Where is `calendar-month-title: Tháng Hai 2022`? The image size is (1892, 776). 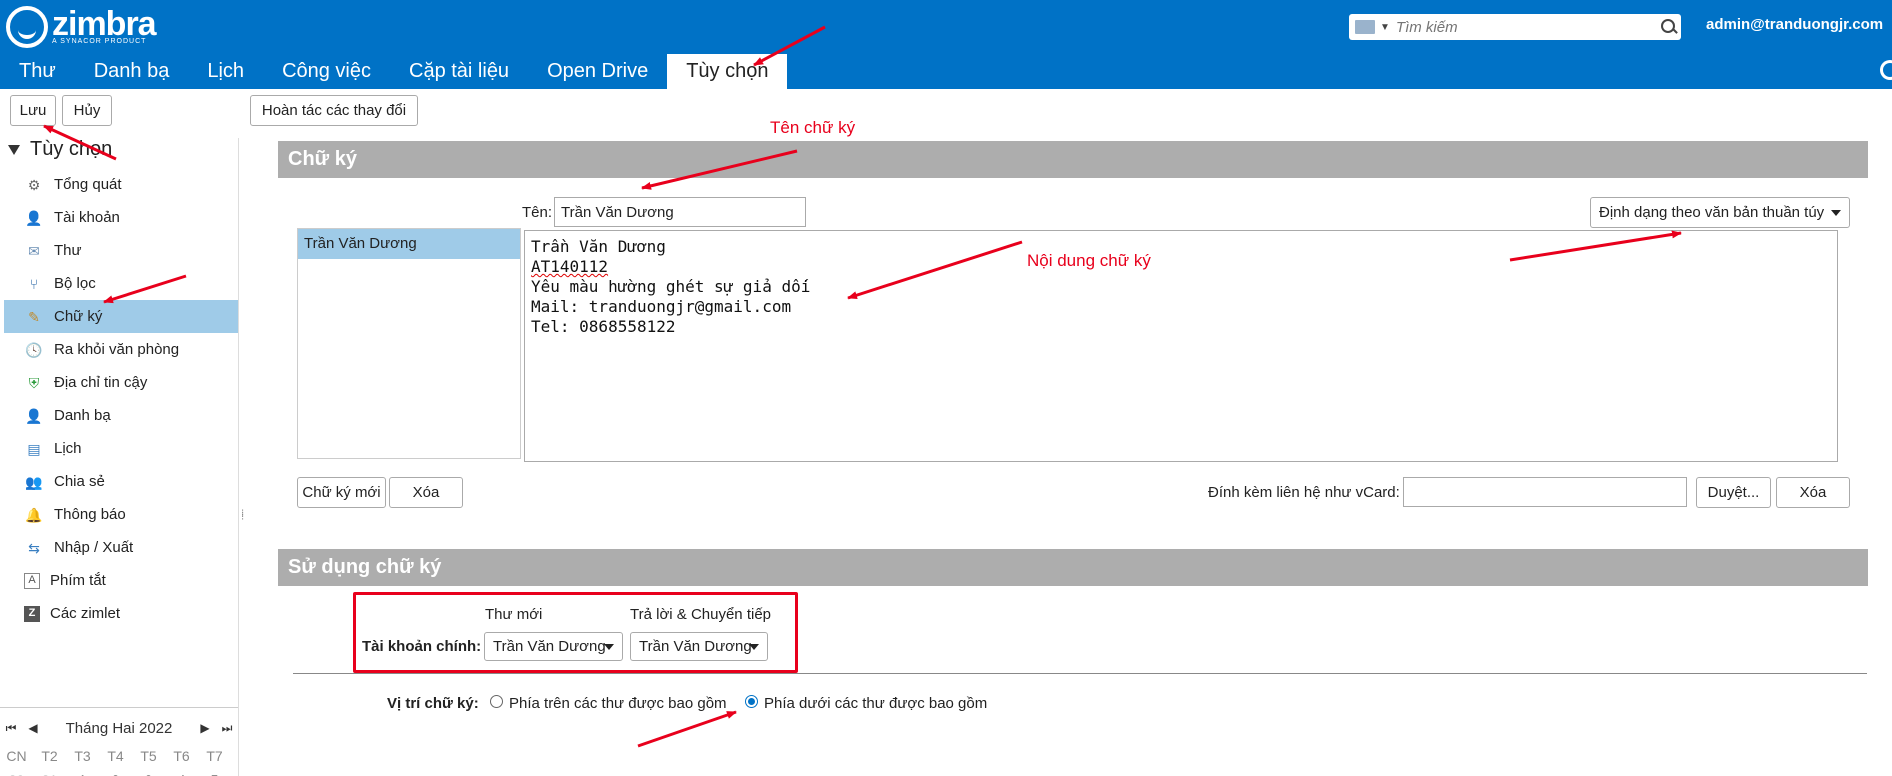 calendar-month-title: Tháng Hai 2022 is located at coordinates (119, 728).